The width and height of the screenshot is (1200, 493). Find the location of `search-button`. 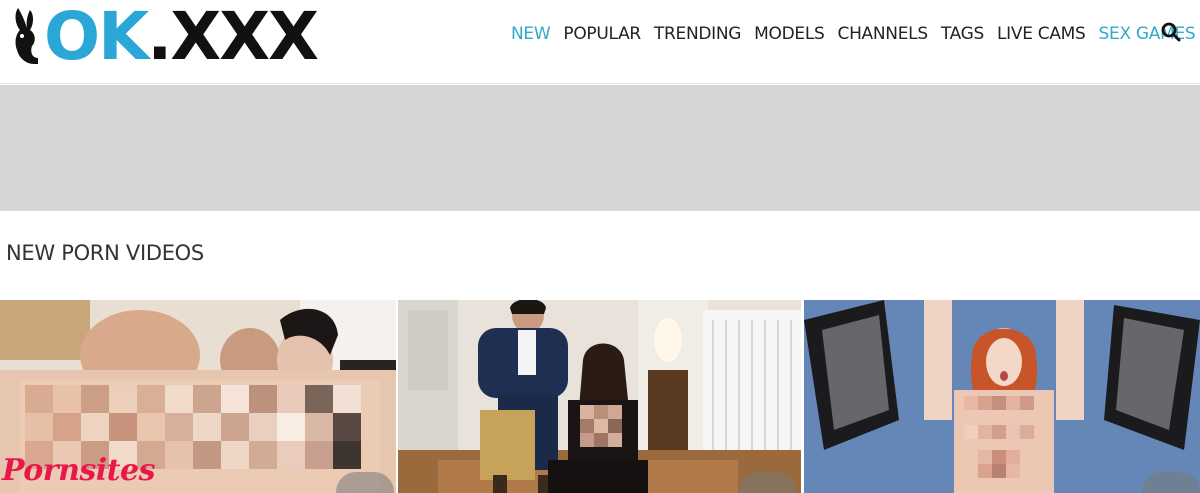

search-button is located at coordinates (1171, 32).